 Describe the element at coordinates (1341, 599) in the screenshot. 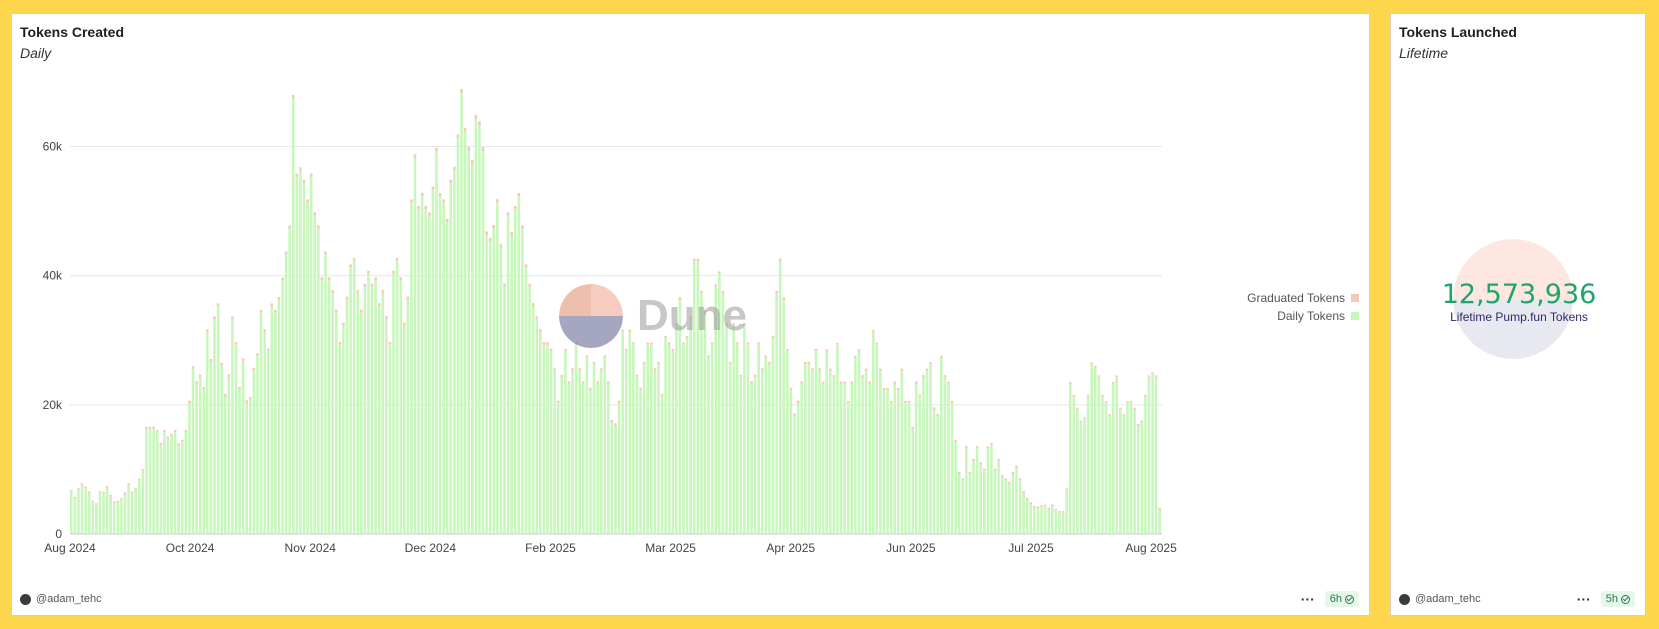

I see `refresh-badge: 6h` at that location.